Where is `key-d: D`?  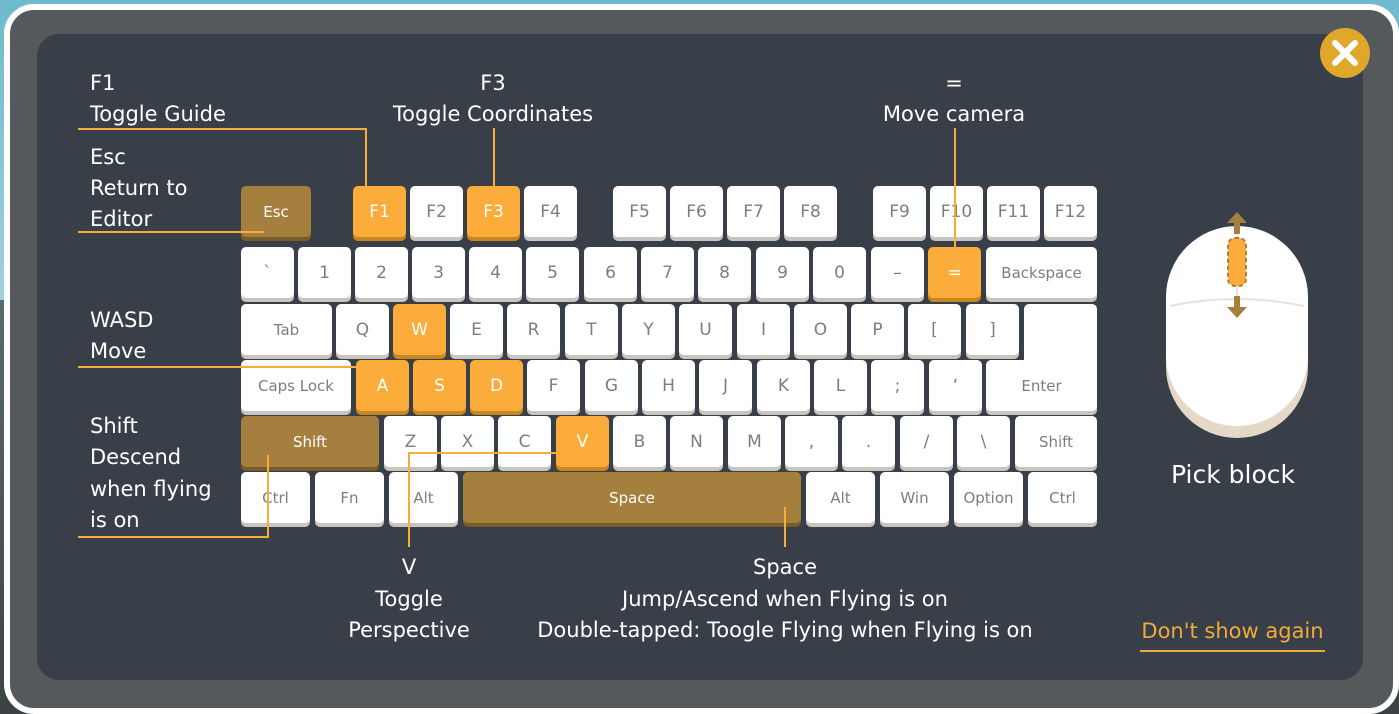 key-d: D is located at coordinates (496, 385).